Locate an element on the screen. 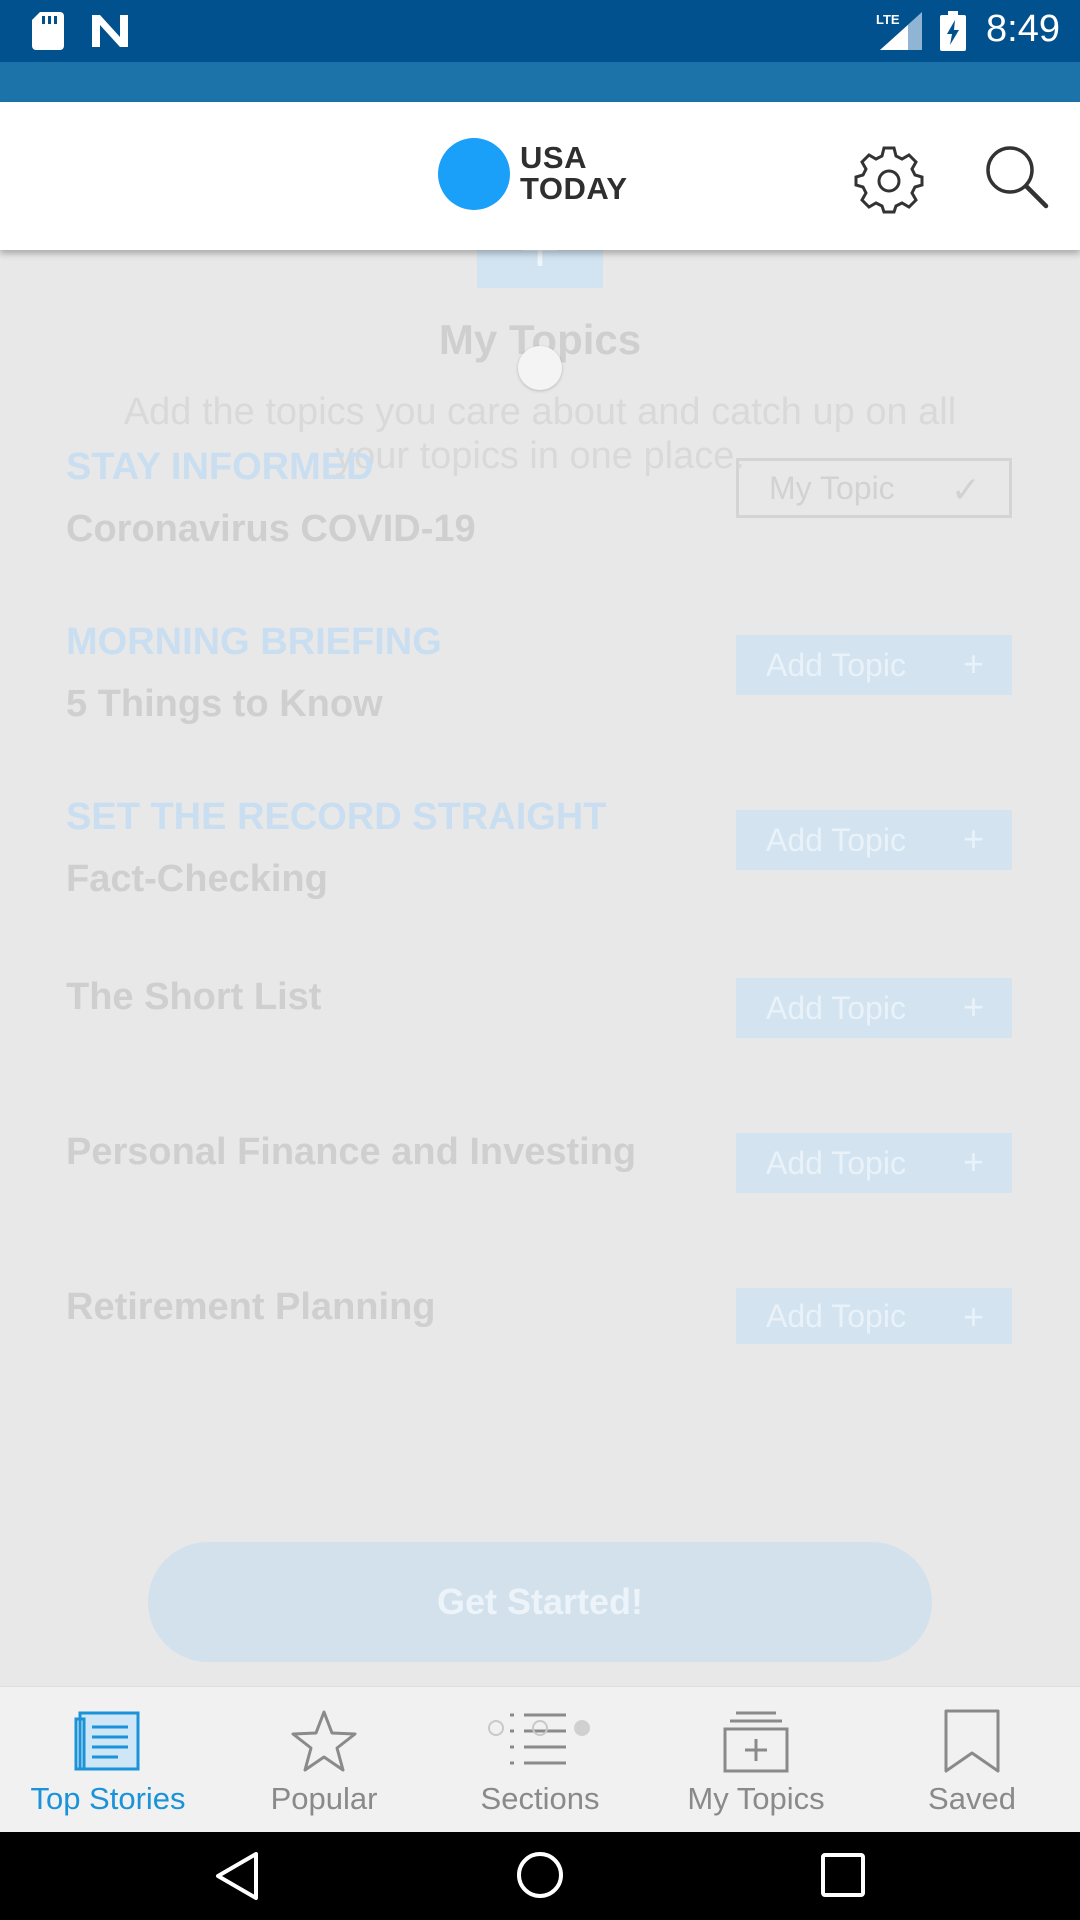 This screenshot has width=1080, height=1920. nav-label: Popular is located at coordinates (324, 1798).